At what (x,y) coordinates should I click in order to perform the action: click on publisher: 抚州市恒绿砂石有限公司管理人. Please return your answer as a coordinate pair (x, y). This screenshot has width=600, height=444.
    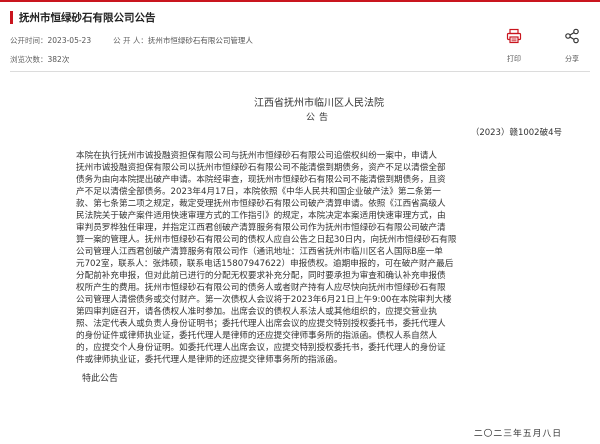
    Looking at the image, I should click on (200, 40).